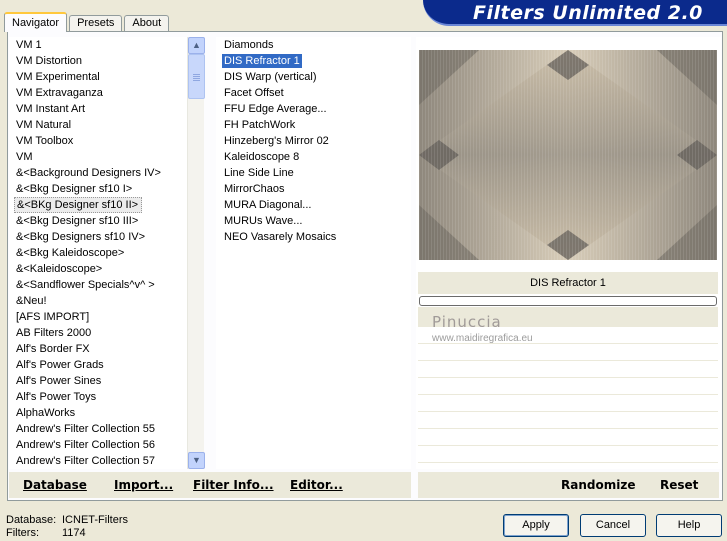 This screenshot has height=541, width=727. Describe the element at coordinates (280, 237) in the screenshot. I see `filter-item-label: NEO Vasarely Mosaics` at that location.